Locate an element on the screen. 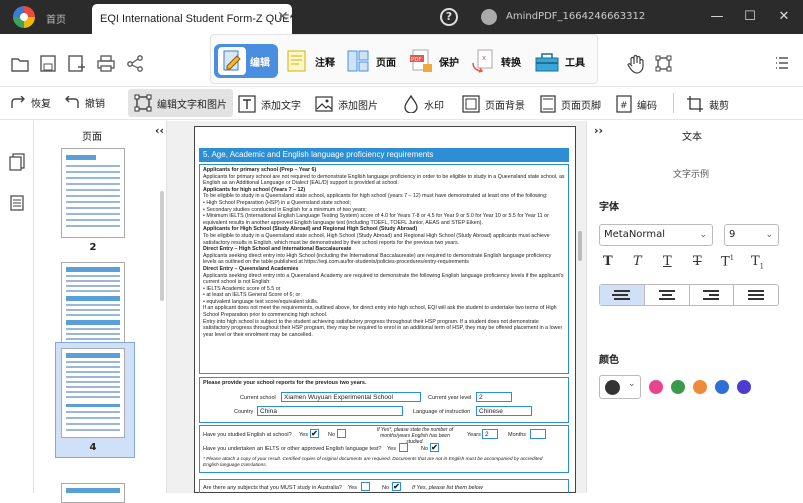 Image resolution: width=803 pixels, height=503 pixels. save-as-icon is located at coordinates (77, 63).